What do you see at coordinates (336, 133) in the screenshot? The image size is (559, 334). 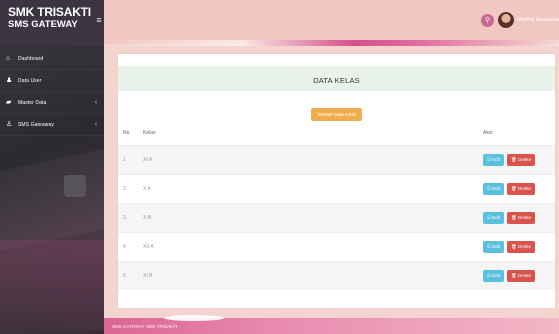 I see `table-header: No Kelas Aksi` at bounding box center [336, 133].